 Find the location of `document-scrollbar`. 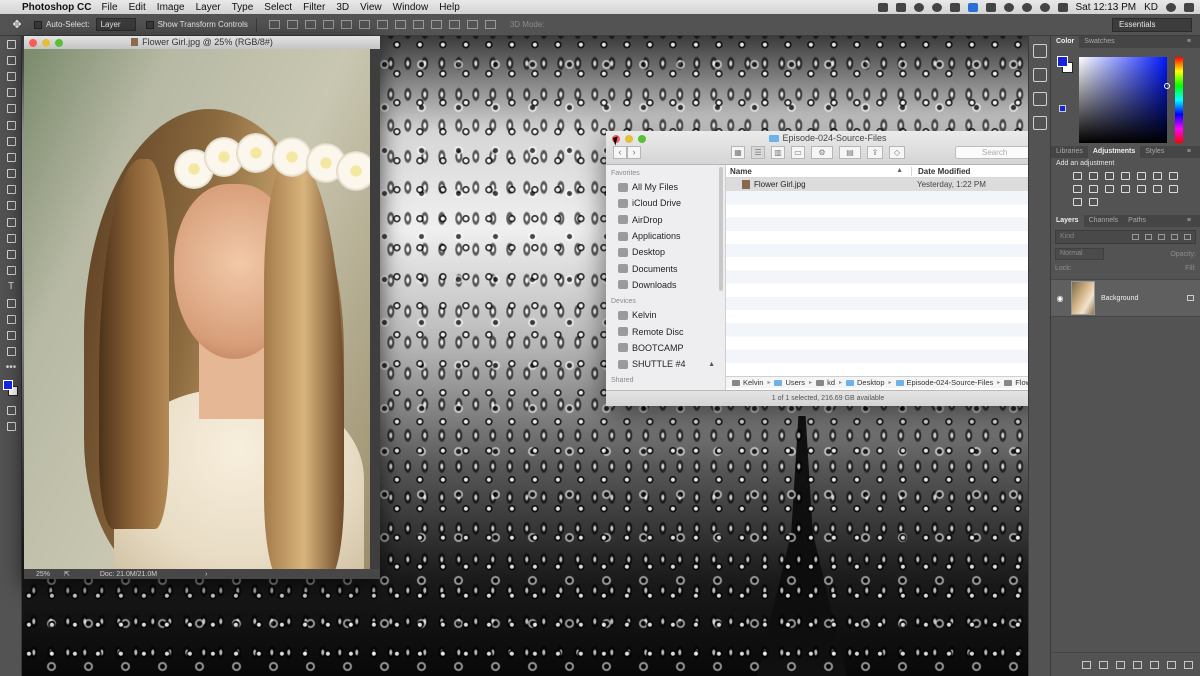

document-scrollbar is located at coordinates (375, 309).